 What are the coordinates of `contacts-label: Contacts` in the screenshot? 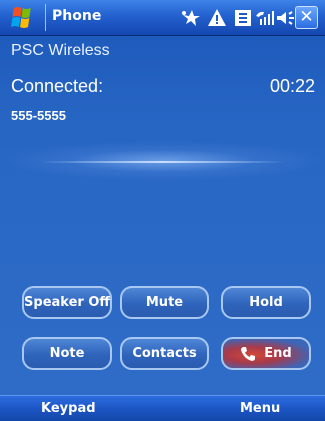 It's located at (164, 353).